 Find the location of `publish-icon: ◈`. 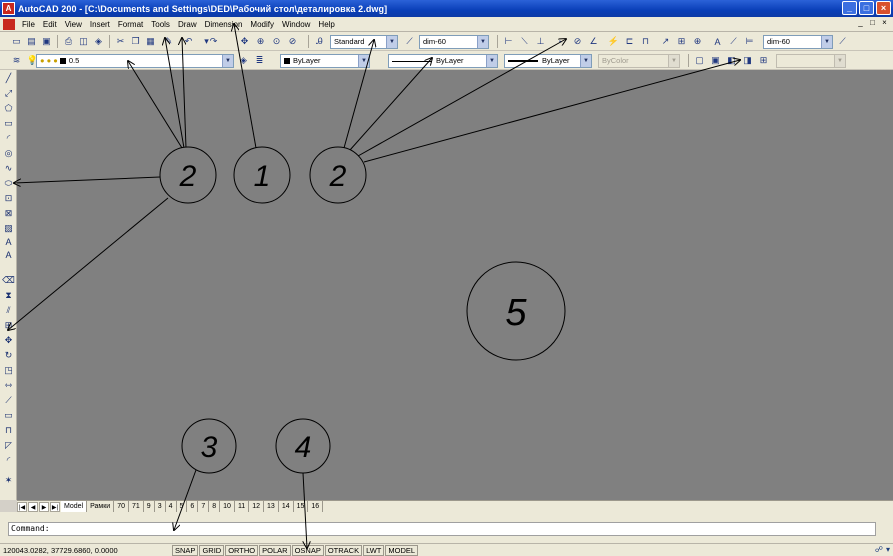

publish-icon: ◈ is located at coordinates (98, 41).